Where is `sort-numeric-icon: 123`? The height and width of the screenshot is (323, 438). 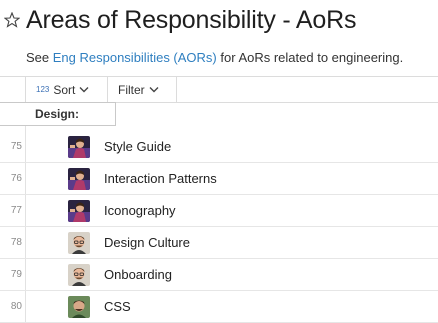 sort-numeric-icon: 123 is located at coordinates (43, 89).